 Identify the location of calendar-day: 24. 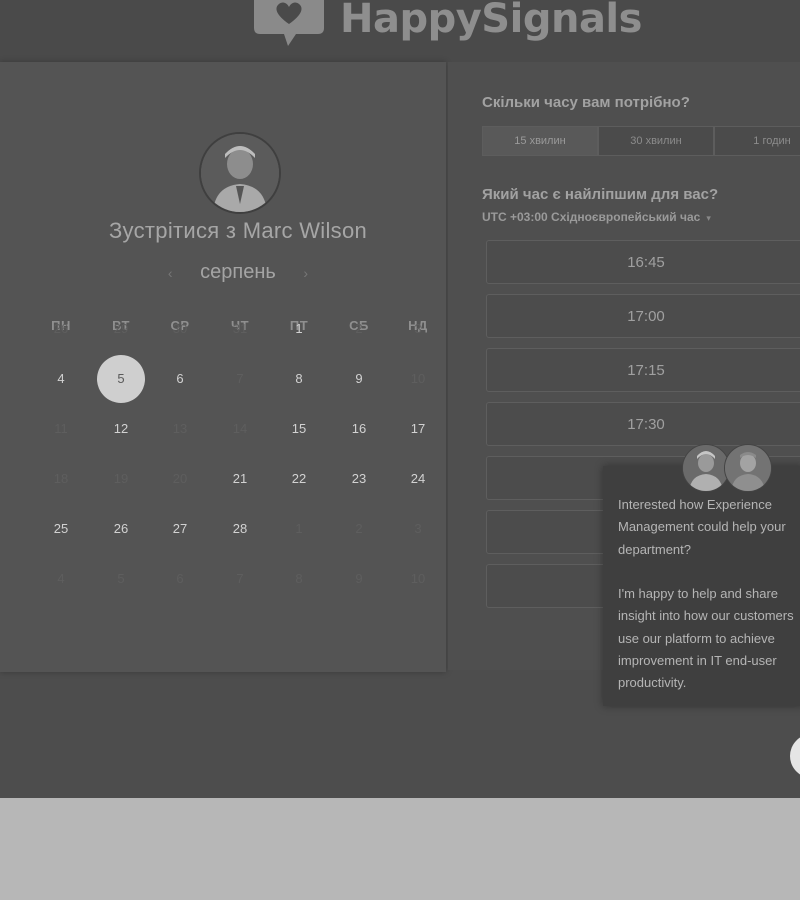
(418, 479).